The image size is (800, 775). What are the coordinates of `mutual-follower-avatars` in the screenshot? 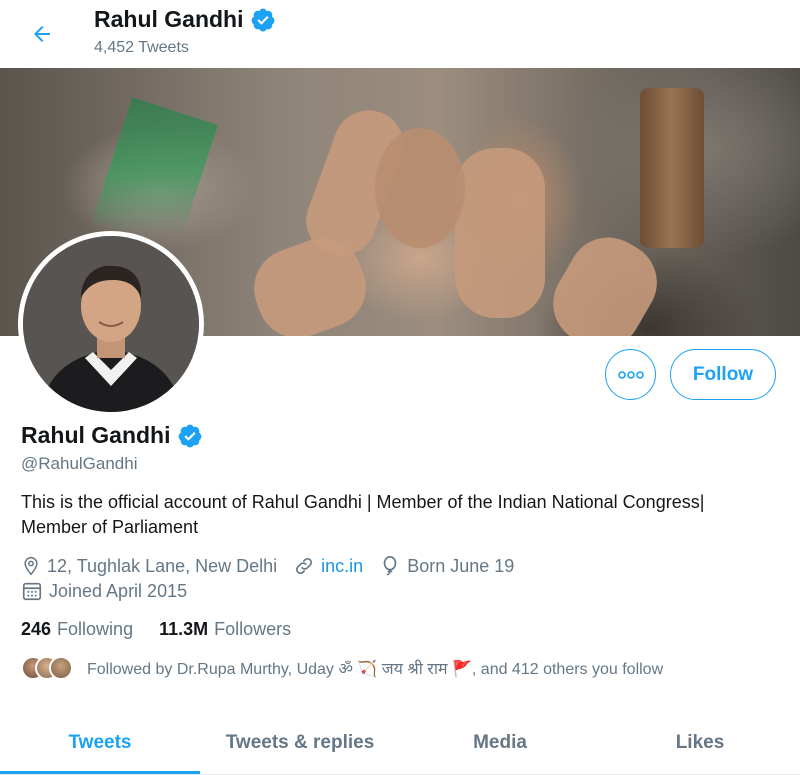 It's located at (49, 668).